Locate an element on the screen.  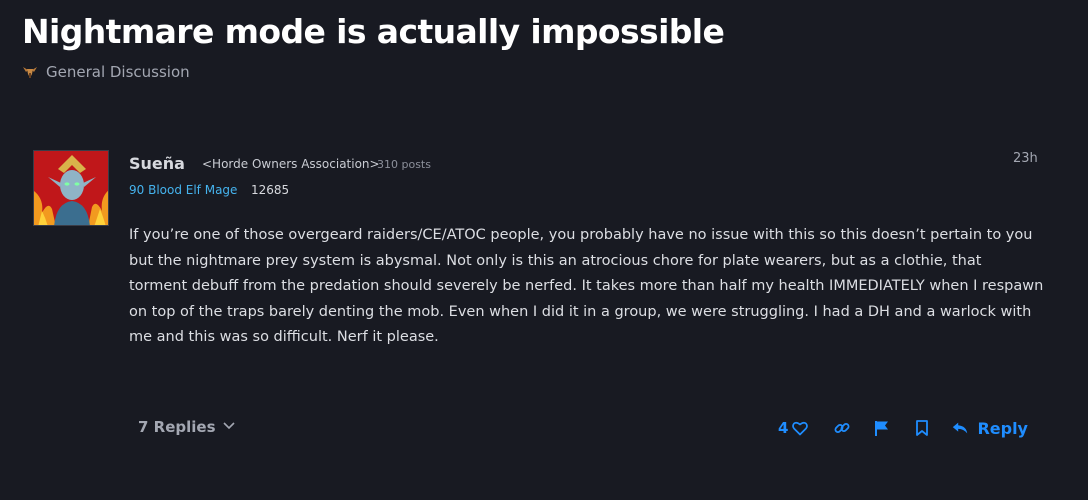
avatar is located at coordinates (71, 188).